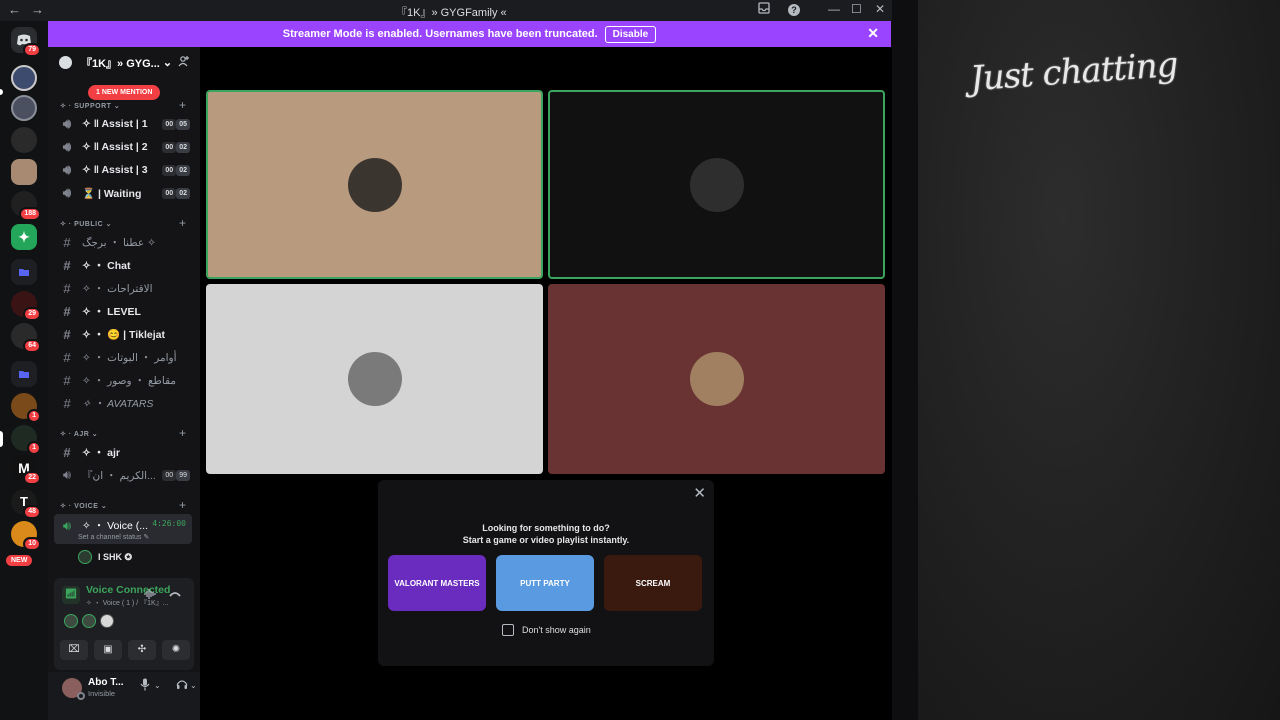  I want to click on voice-member: I SHK ✪, so click(105, 557).